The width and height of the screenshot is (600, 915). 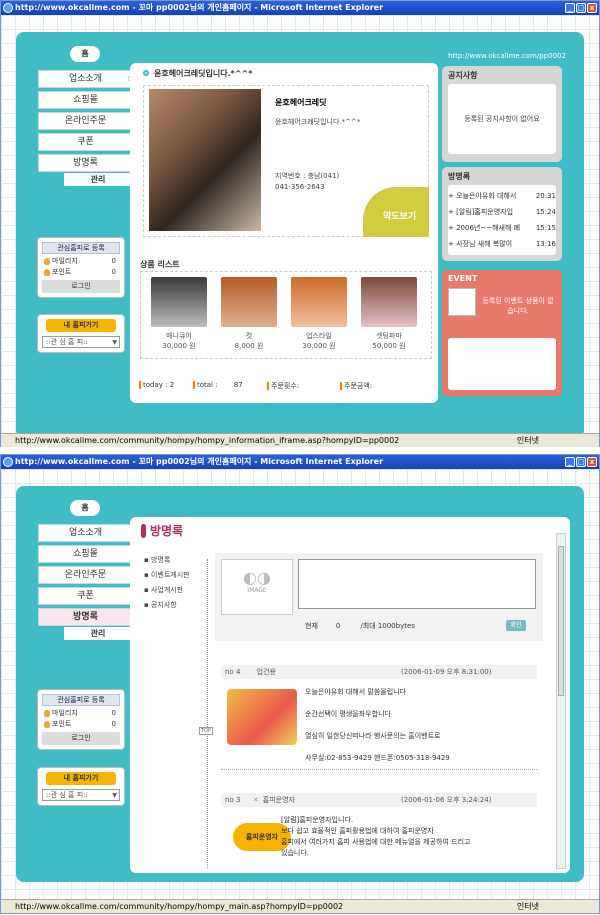 What do you see at coordinates (283, 386) in the screenshot?
I see `order-count-stat: 주문횟수:` at bounding box center [283, 386].